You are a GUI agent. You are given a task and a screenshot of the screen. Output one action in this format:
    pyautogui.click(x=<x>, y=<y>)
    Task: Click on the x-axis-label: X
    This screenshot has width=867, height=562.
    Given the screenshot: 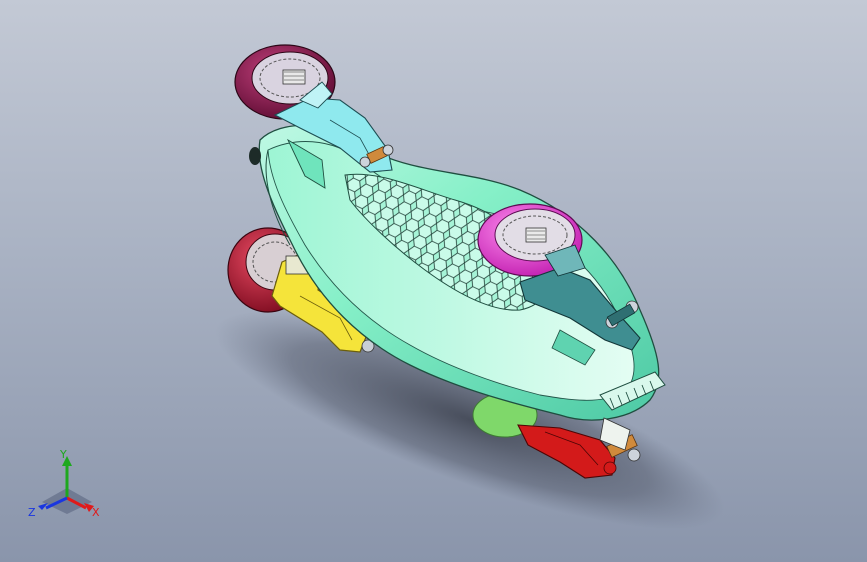 What is the action you would take?
    pyautogui.click(x=96, y=512)
    